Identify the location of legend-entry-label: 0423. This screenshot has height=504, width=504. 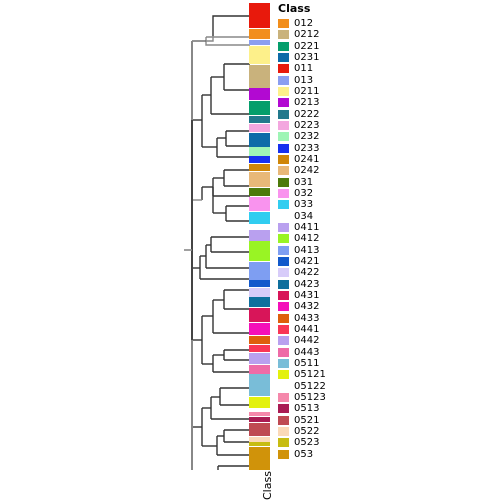
(307, 284).